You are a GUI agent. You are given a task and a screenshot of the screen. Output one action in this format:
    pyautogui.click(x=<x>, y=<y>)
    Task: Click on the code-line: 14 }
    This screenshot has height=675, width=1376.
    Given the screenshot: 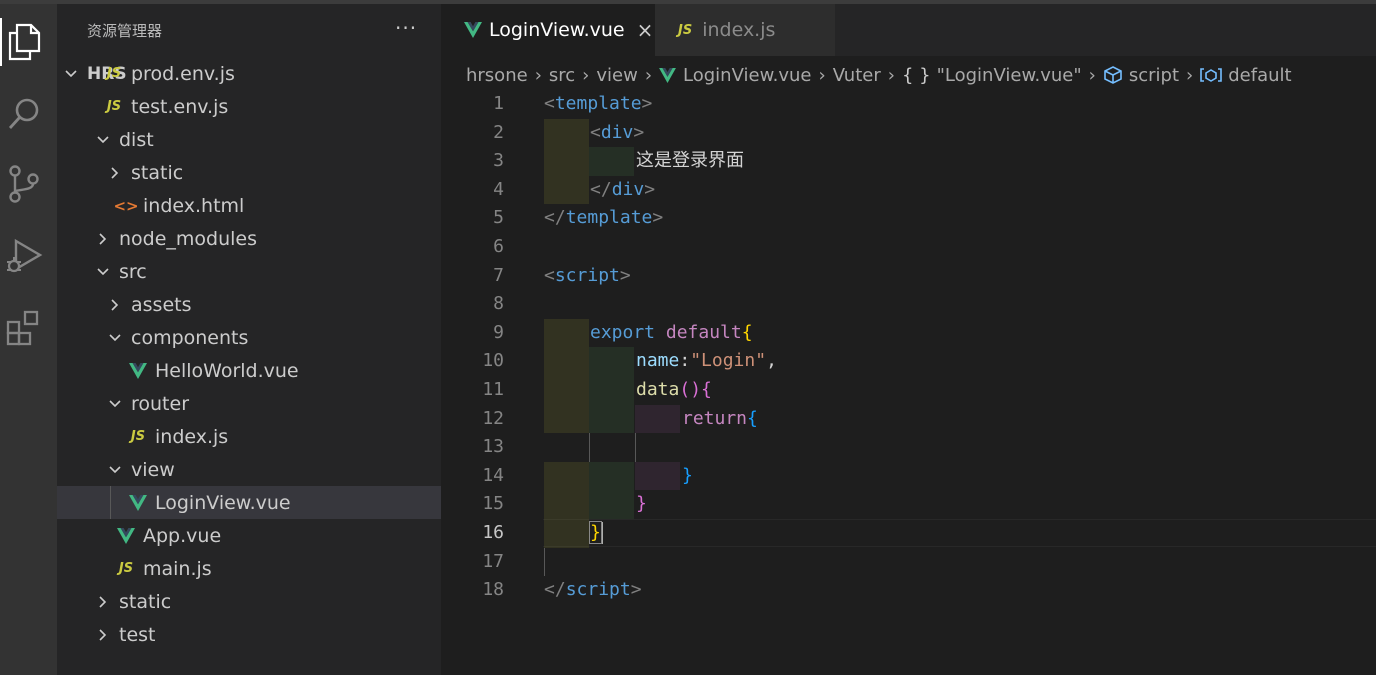 What is the action you would take?
    pyautogui.click(x=908, y=476)
    